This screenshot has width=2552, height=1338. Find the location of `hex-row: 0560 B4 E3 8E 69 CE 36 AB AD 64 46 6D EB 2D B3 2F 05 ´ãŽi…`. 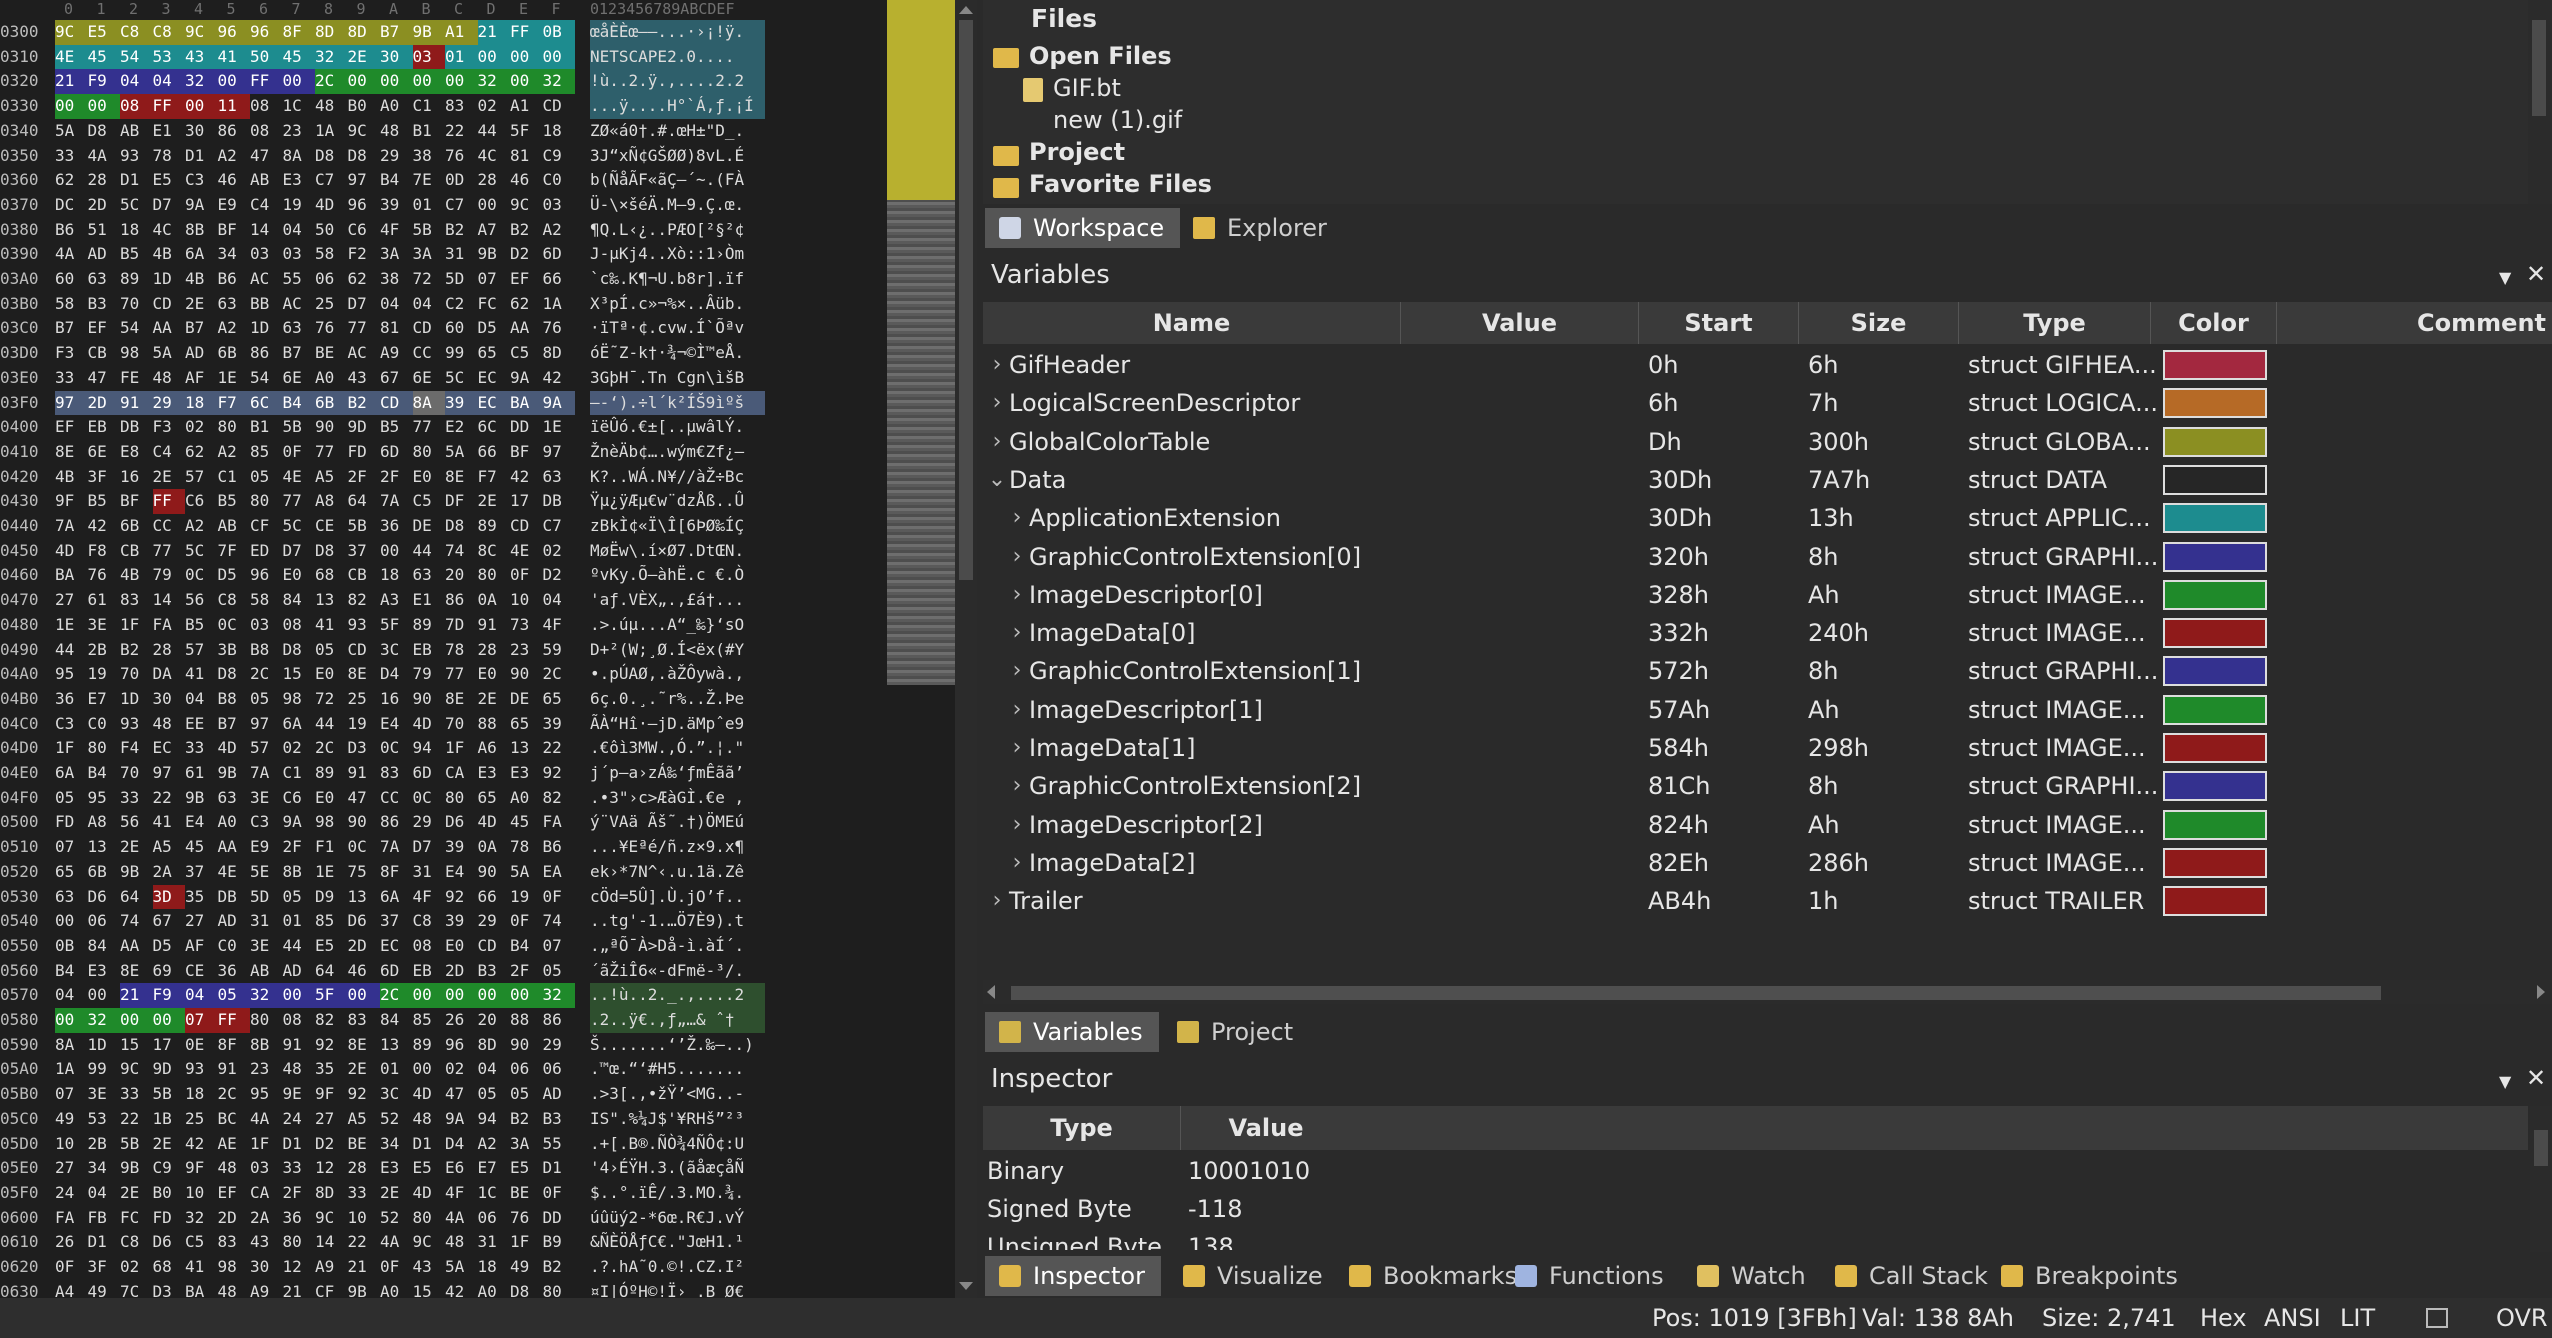

hex-row: 0560 B4 E3 8E 69 CE 36 AB AD 64 46 6D EB 2D B3 2F 05 ´ãŽi… is located at coordinates (480, 971).